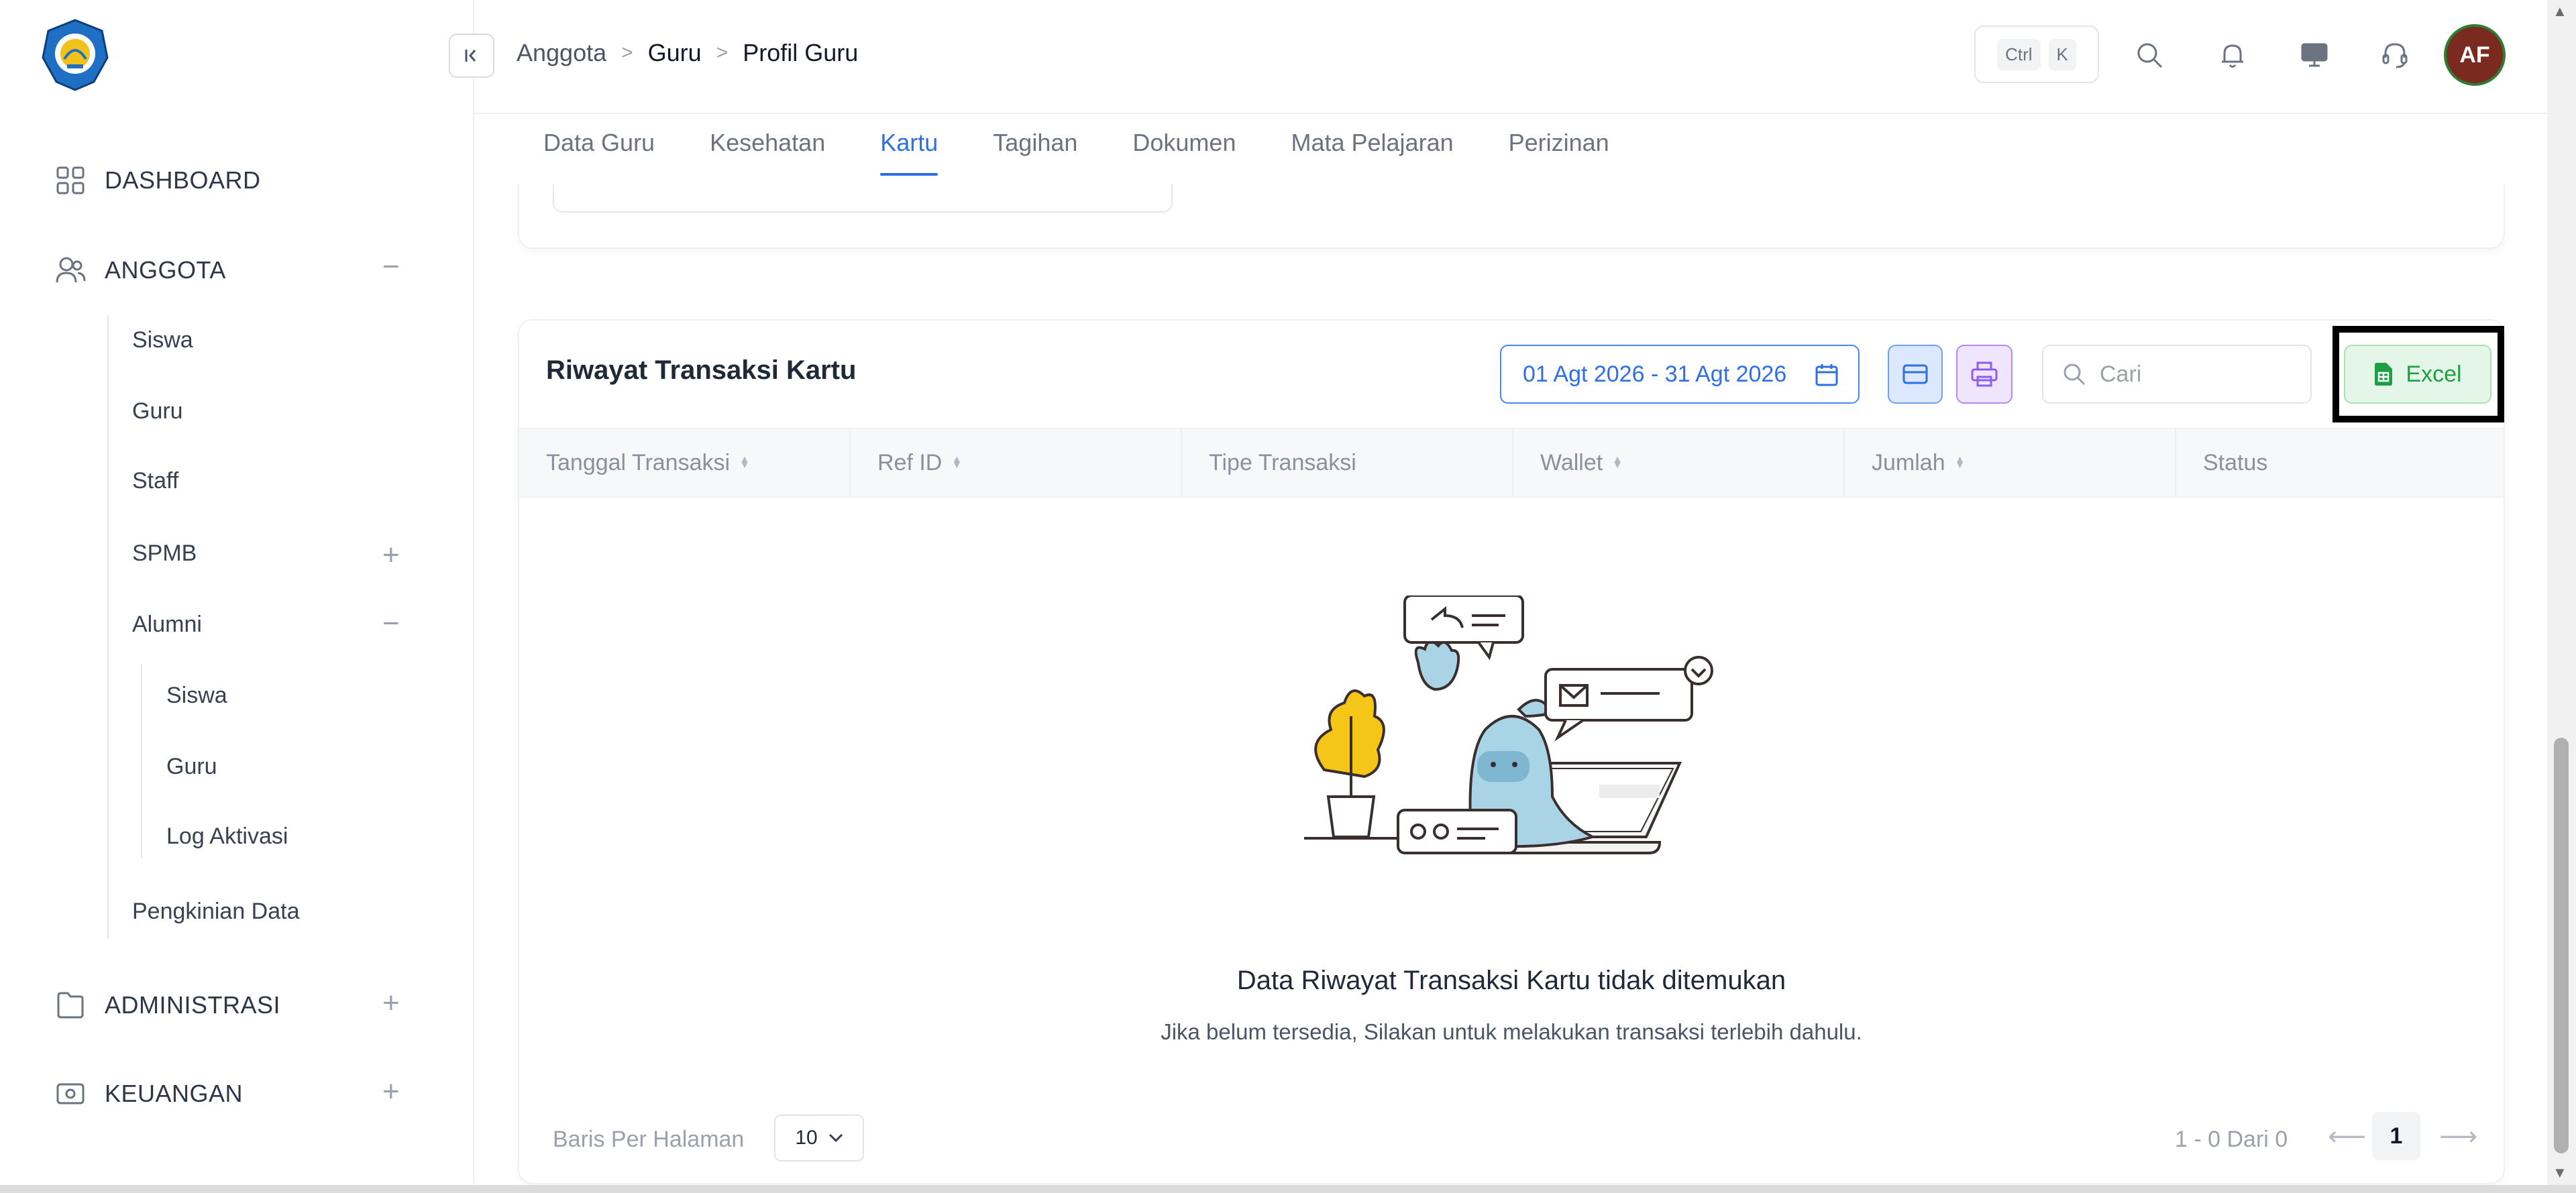  What do you see at coordinates (155, 481) in the screenshot?
I see `sidebar-item-staff: Staff` at bounding box center [155, 481].